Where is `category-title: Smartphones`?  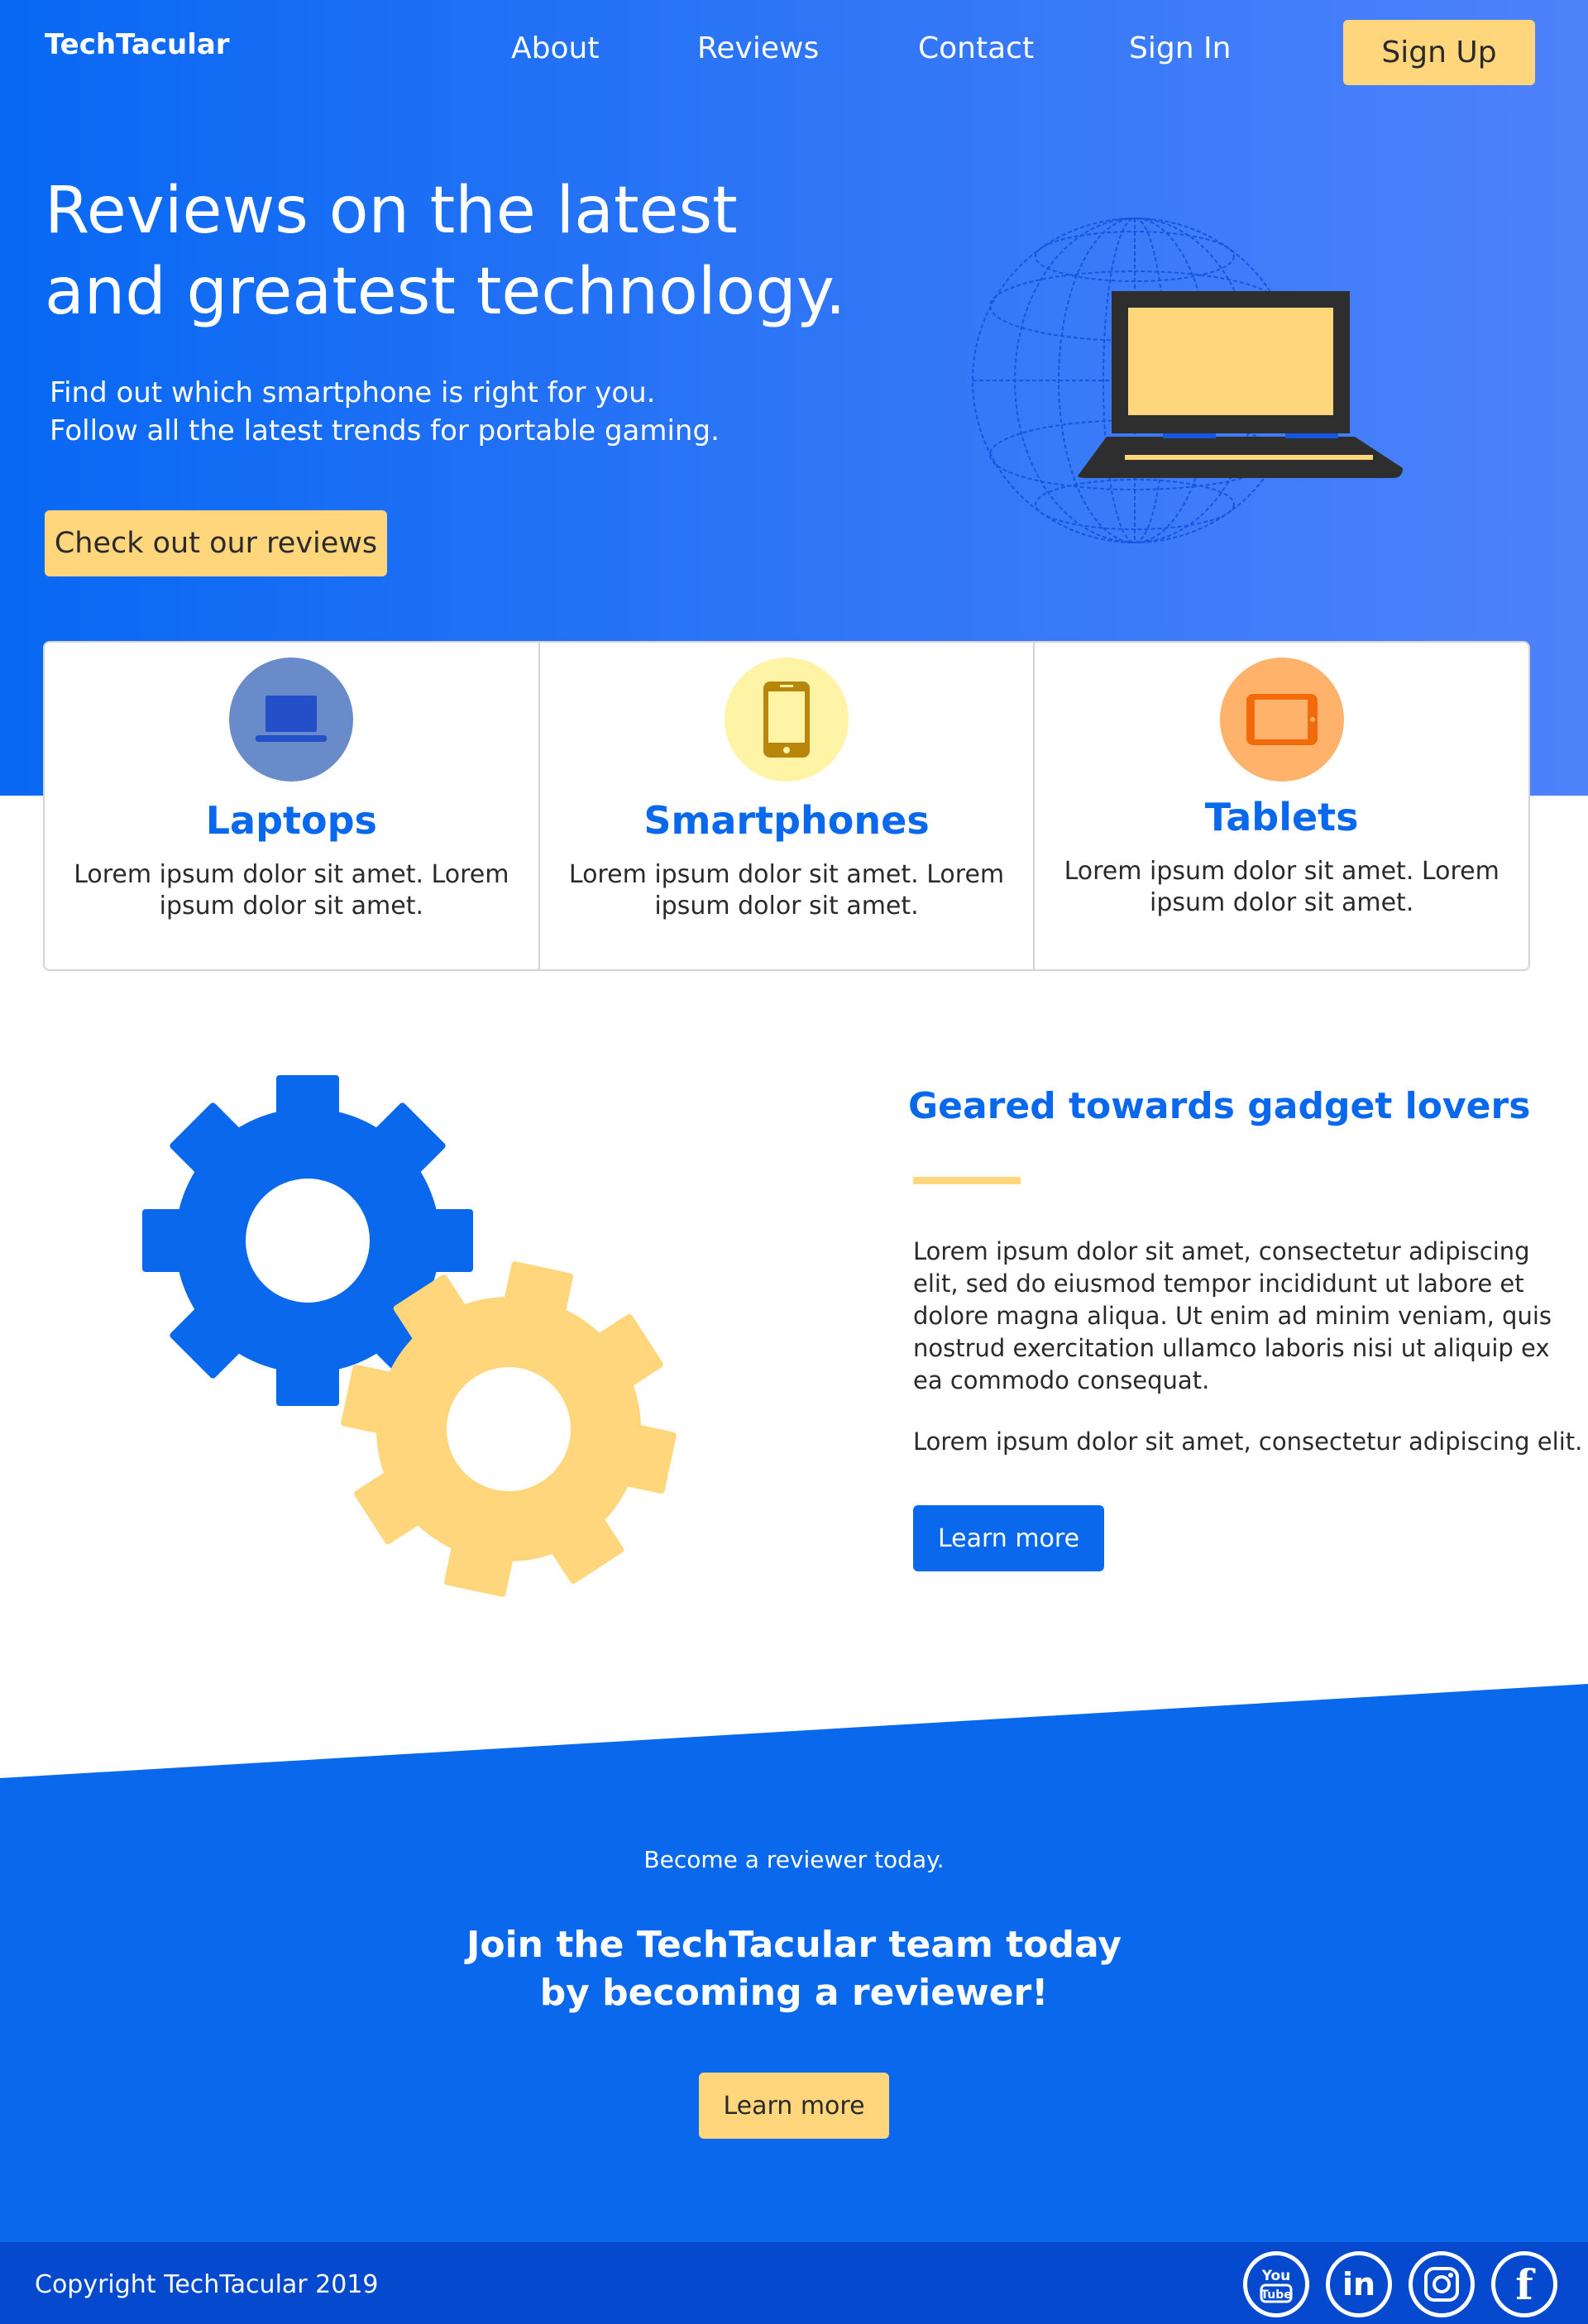
category-title: Smartphones is located at coordinates (786, 821).